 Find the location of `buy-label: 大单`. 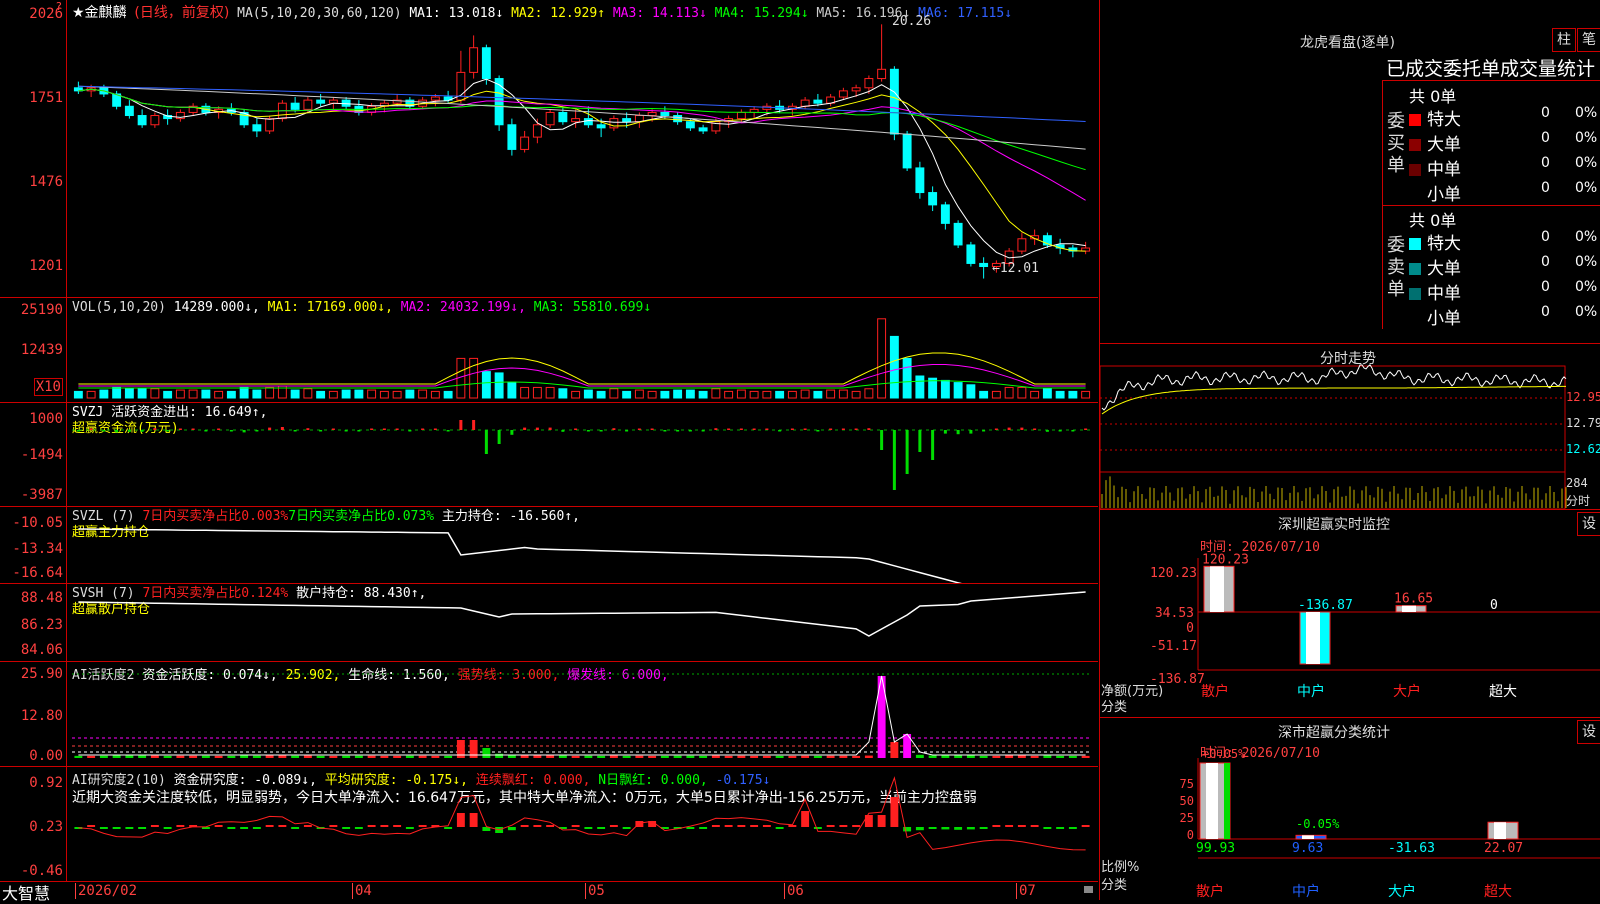

buy-label: 大单 is located at coordinates (1444, 145).